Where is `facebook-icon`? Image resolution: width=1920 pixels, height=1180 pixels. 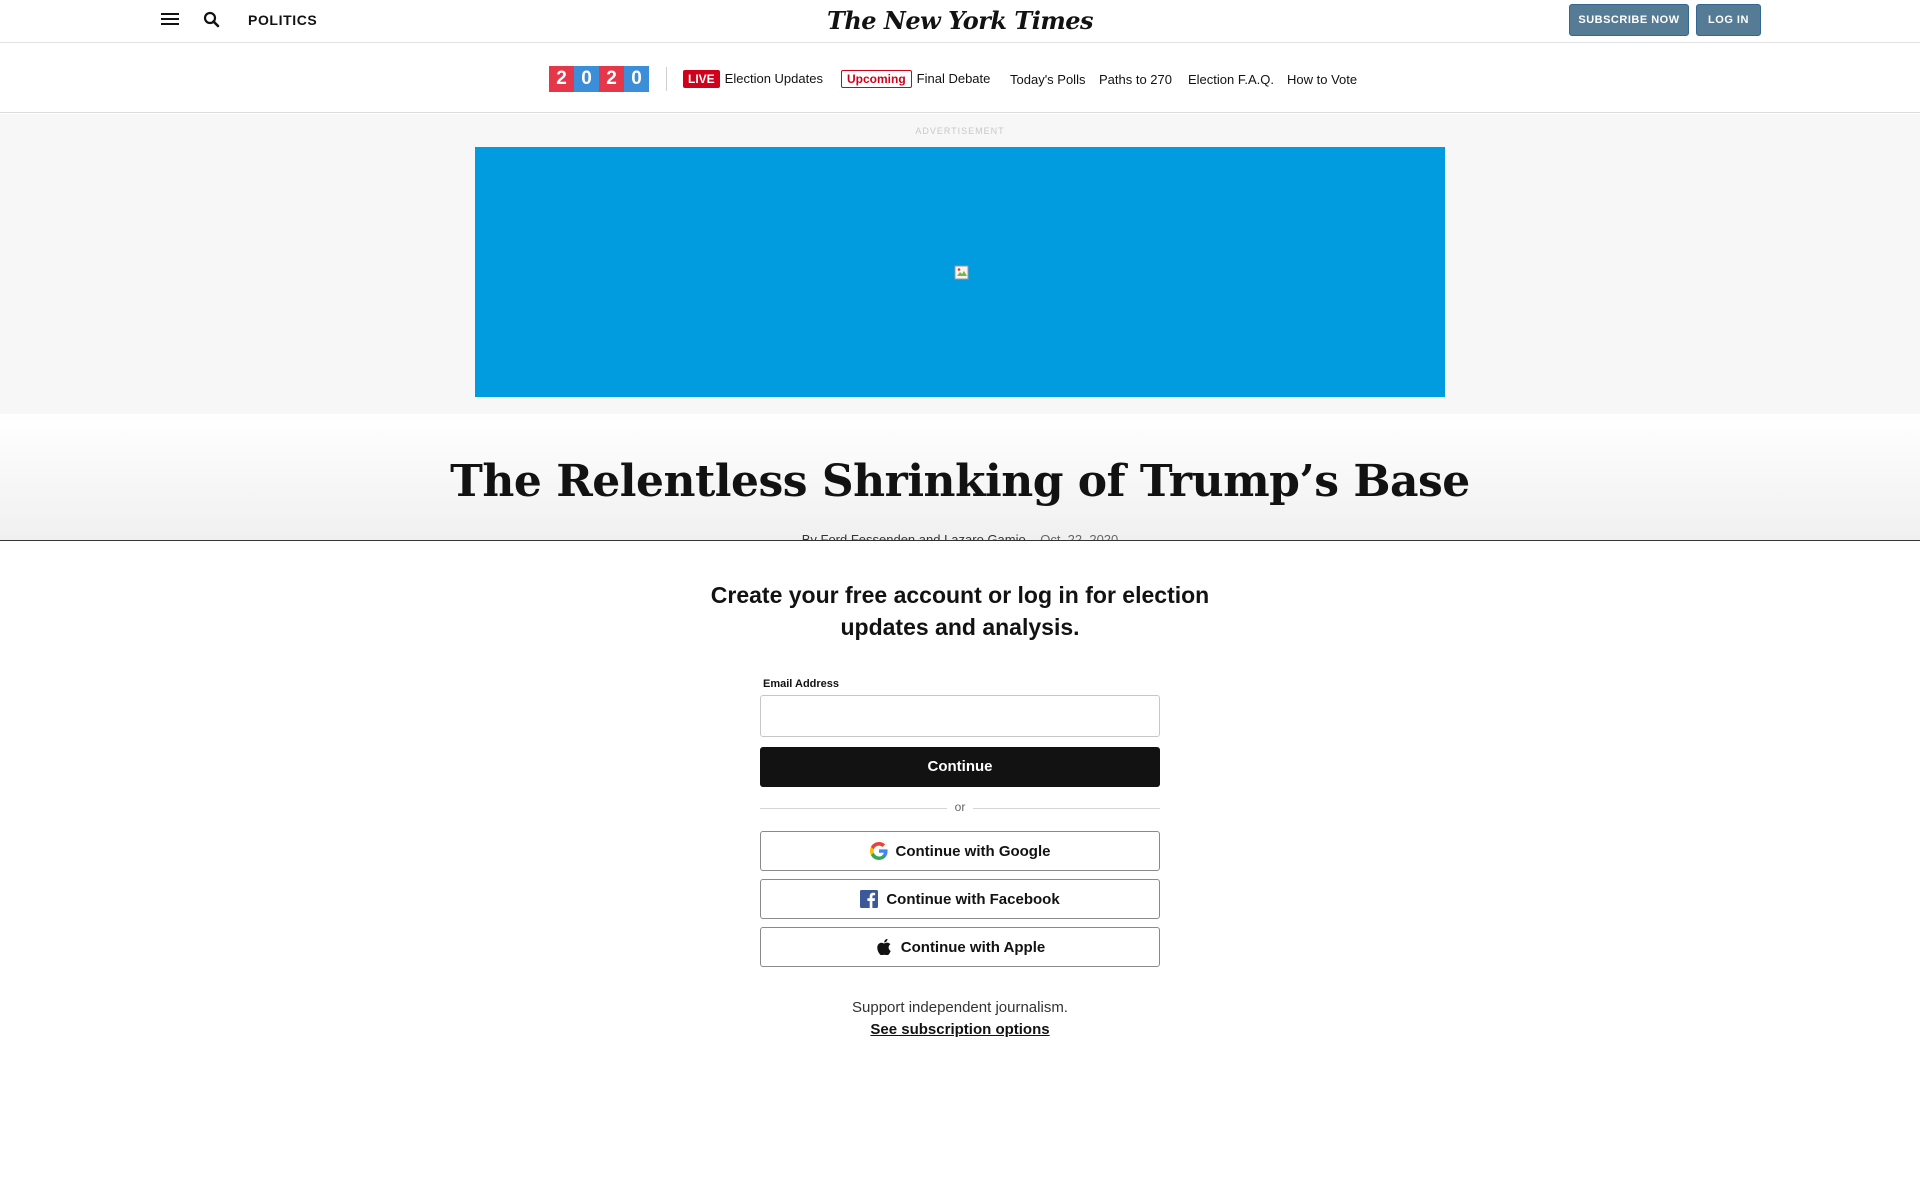
facebook-icon is located at coordinates (869, 899).